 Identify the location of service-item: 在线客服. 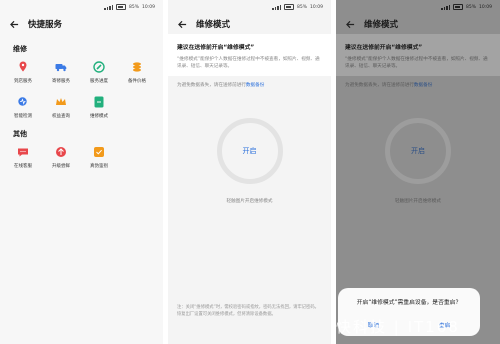
(23, 156).